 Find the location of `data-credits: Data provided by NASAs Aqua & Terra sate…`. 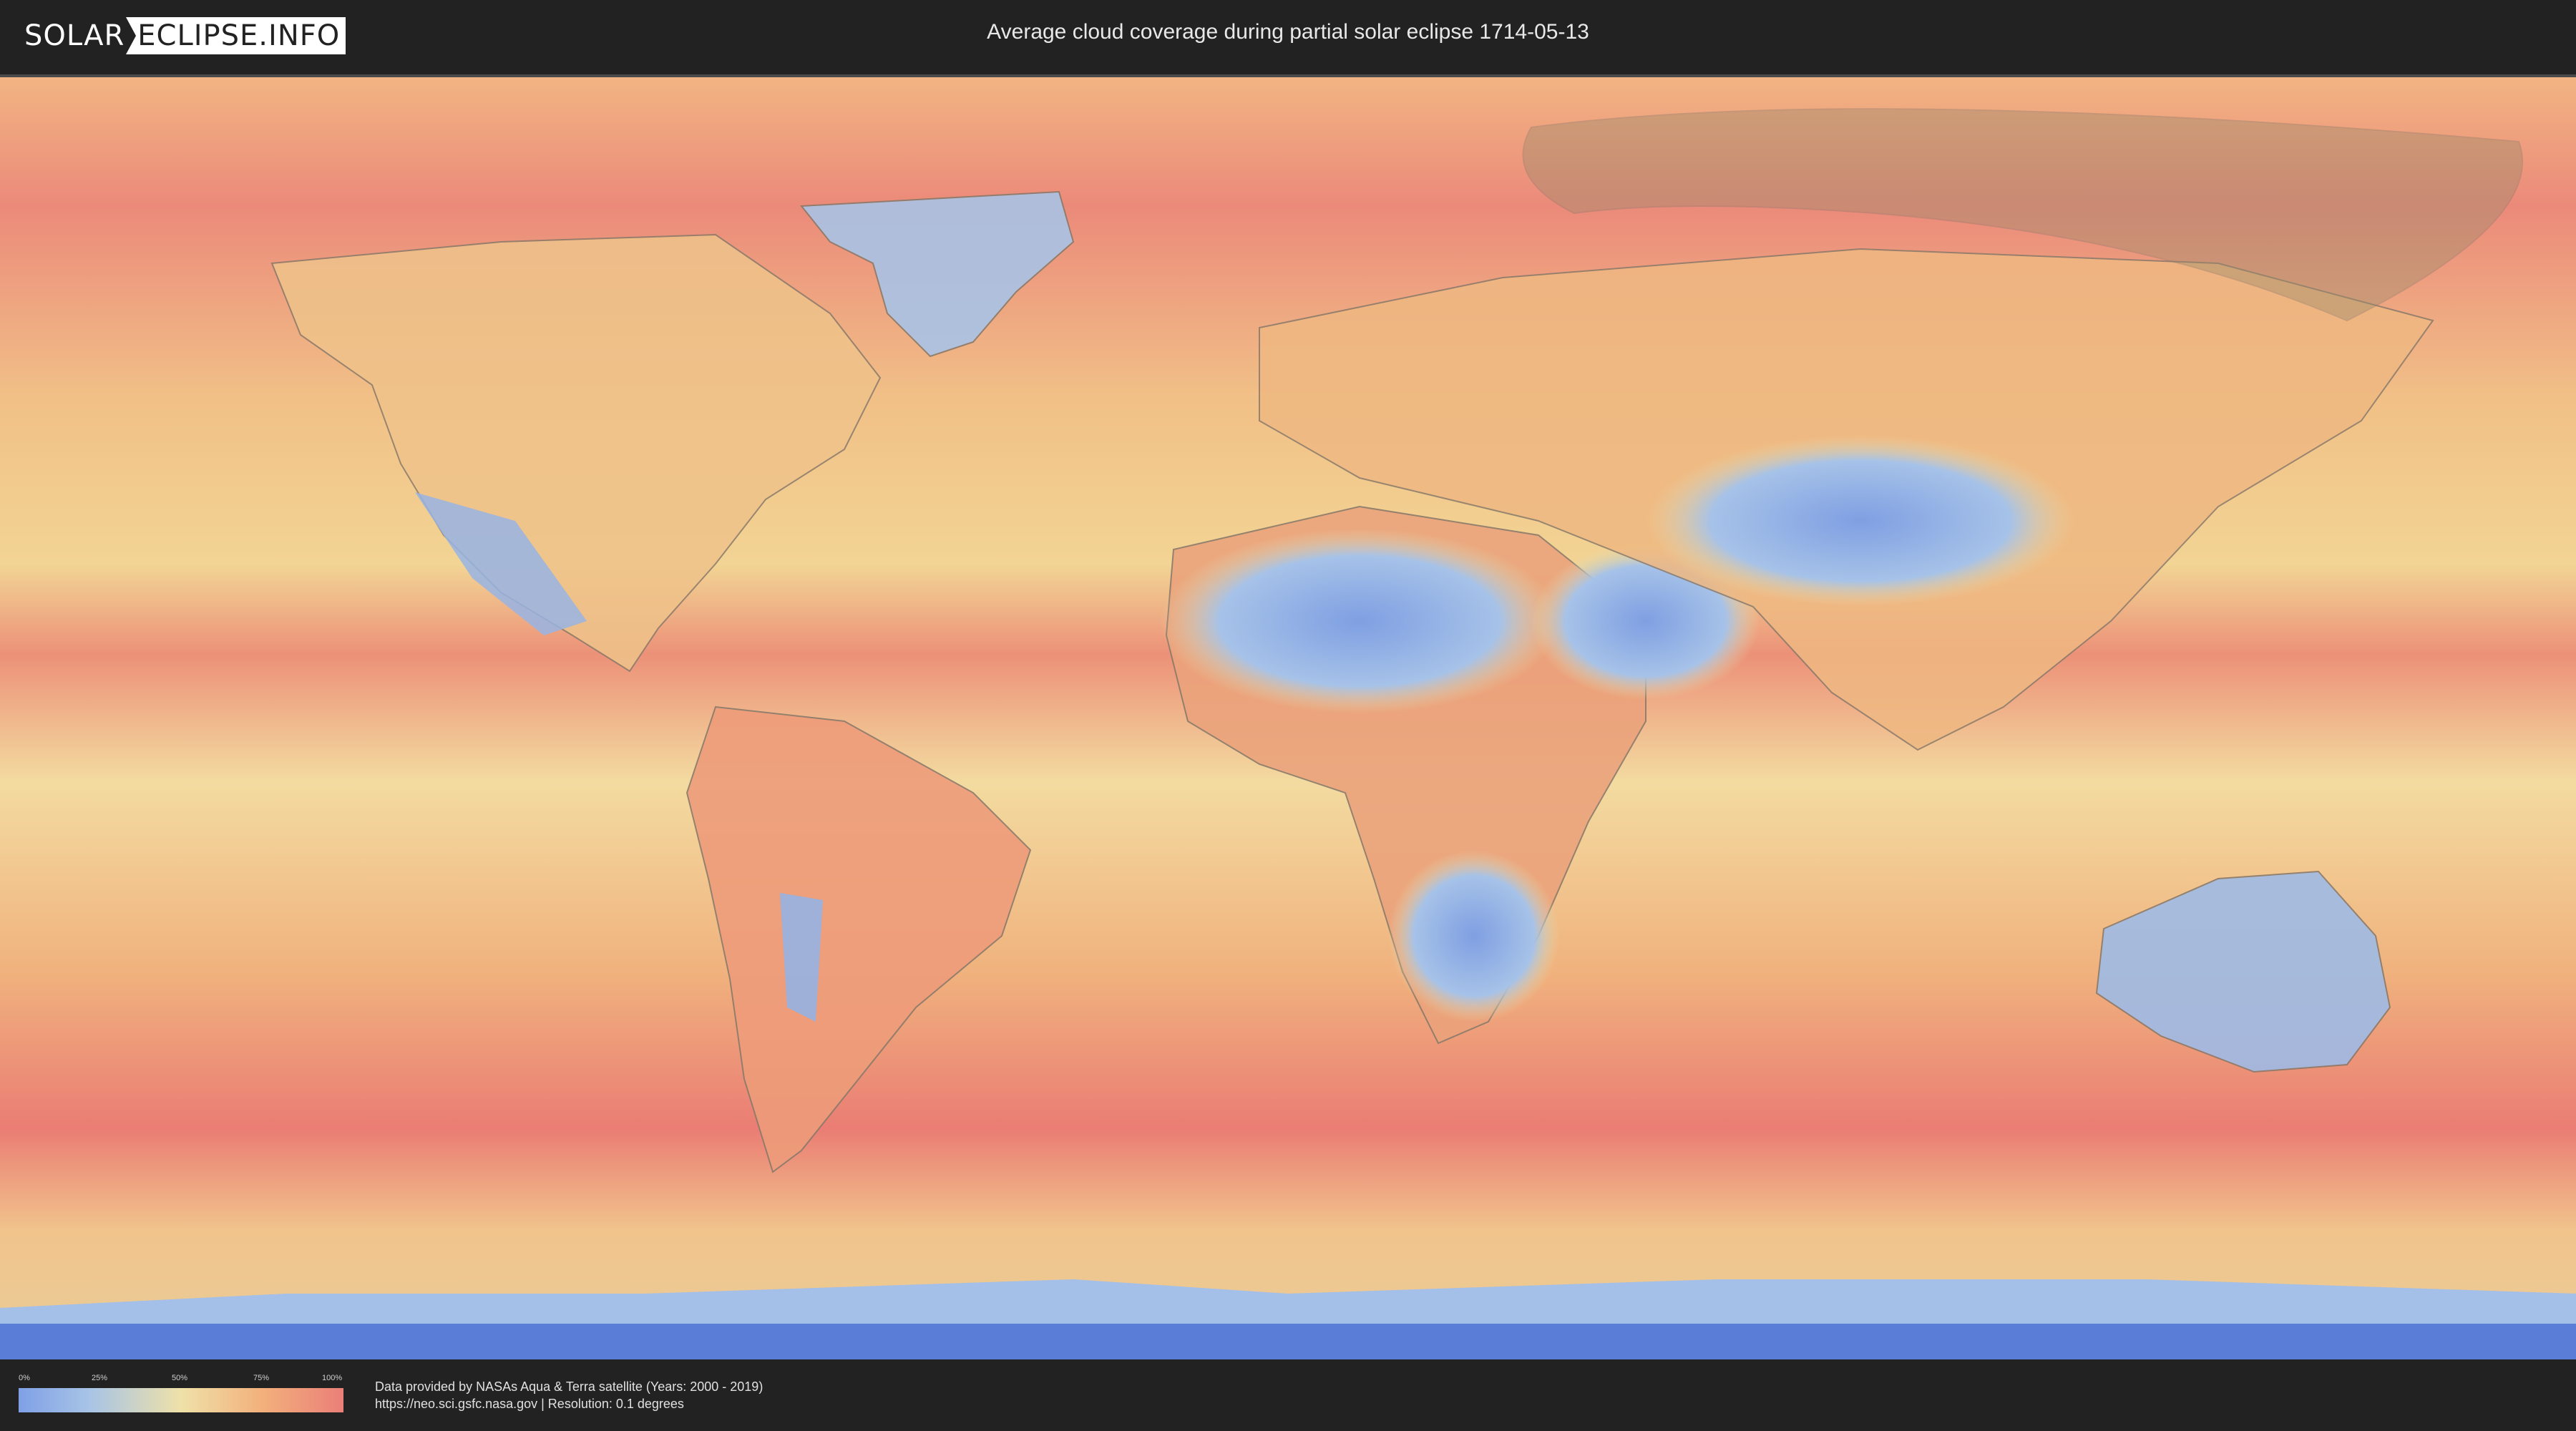

data-credits: Data provided by NASAs Aqua & Terra sate… is located at coordinates (569, 1395).